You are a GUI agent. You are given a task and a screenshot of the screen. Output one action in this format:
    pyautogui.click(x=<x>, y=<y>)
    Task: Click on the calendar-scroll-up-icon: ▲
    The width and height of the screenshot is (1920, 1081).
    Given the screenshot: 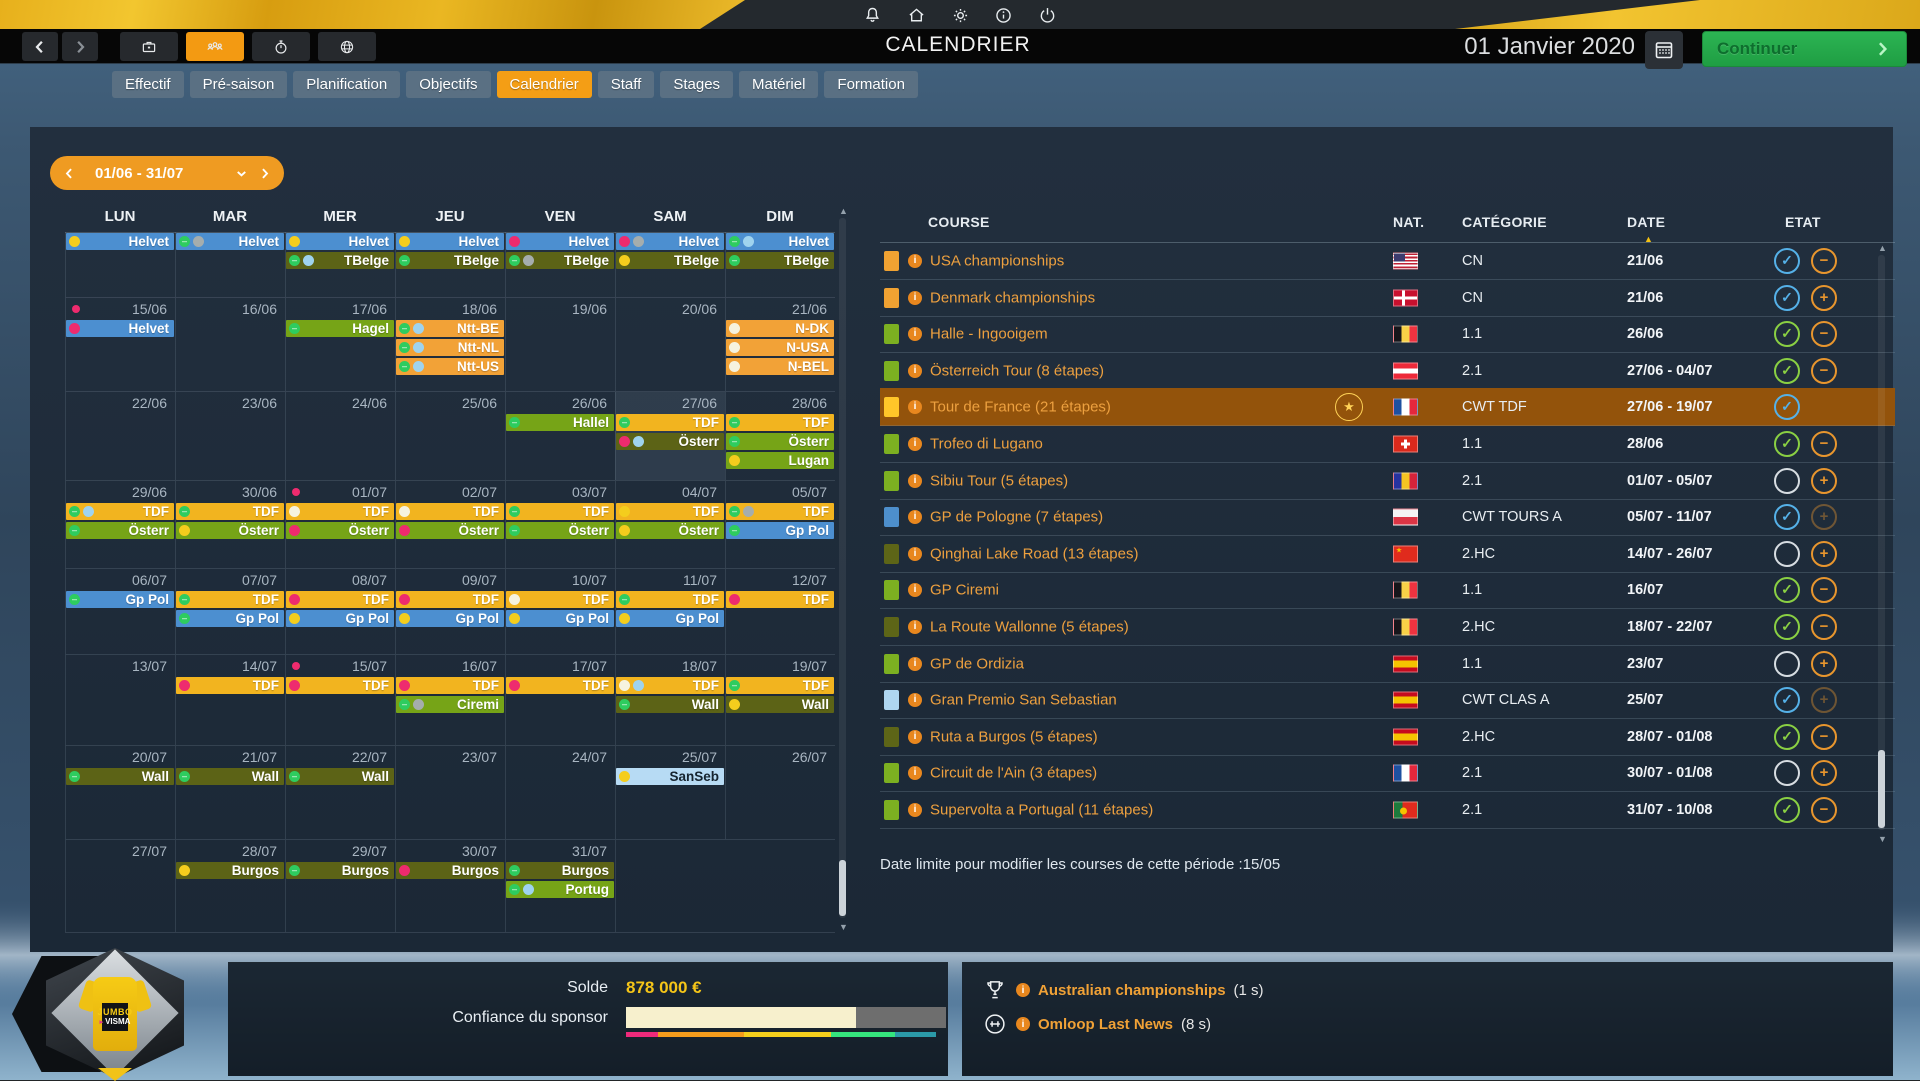 What is the action you would take?
    pyautogui.click(x=843, y=211)
    